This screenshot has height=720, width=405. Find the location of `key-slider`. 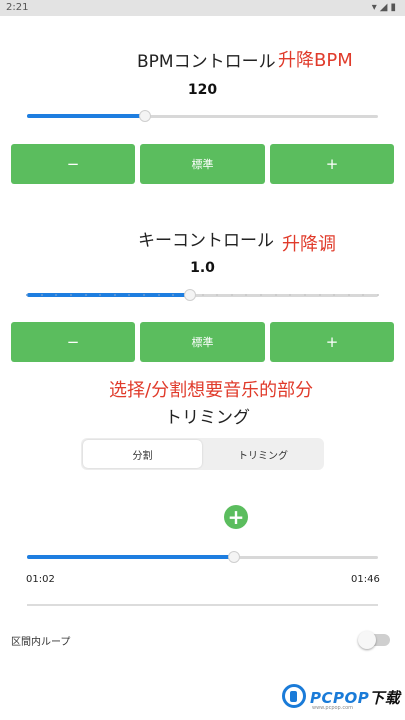

key-slider is located at coordinates (202, 295).